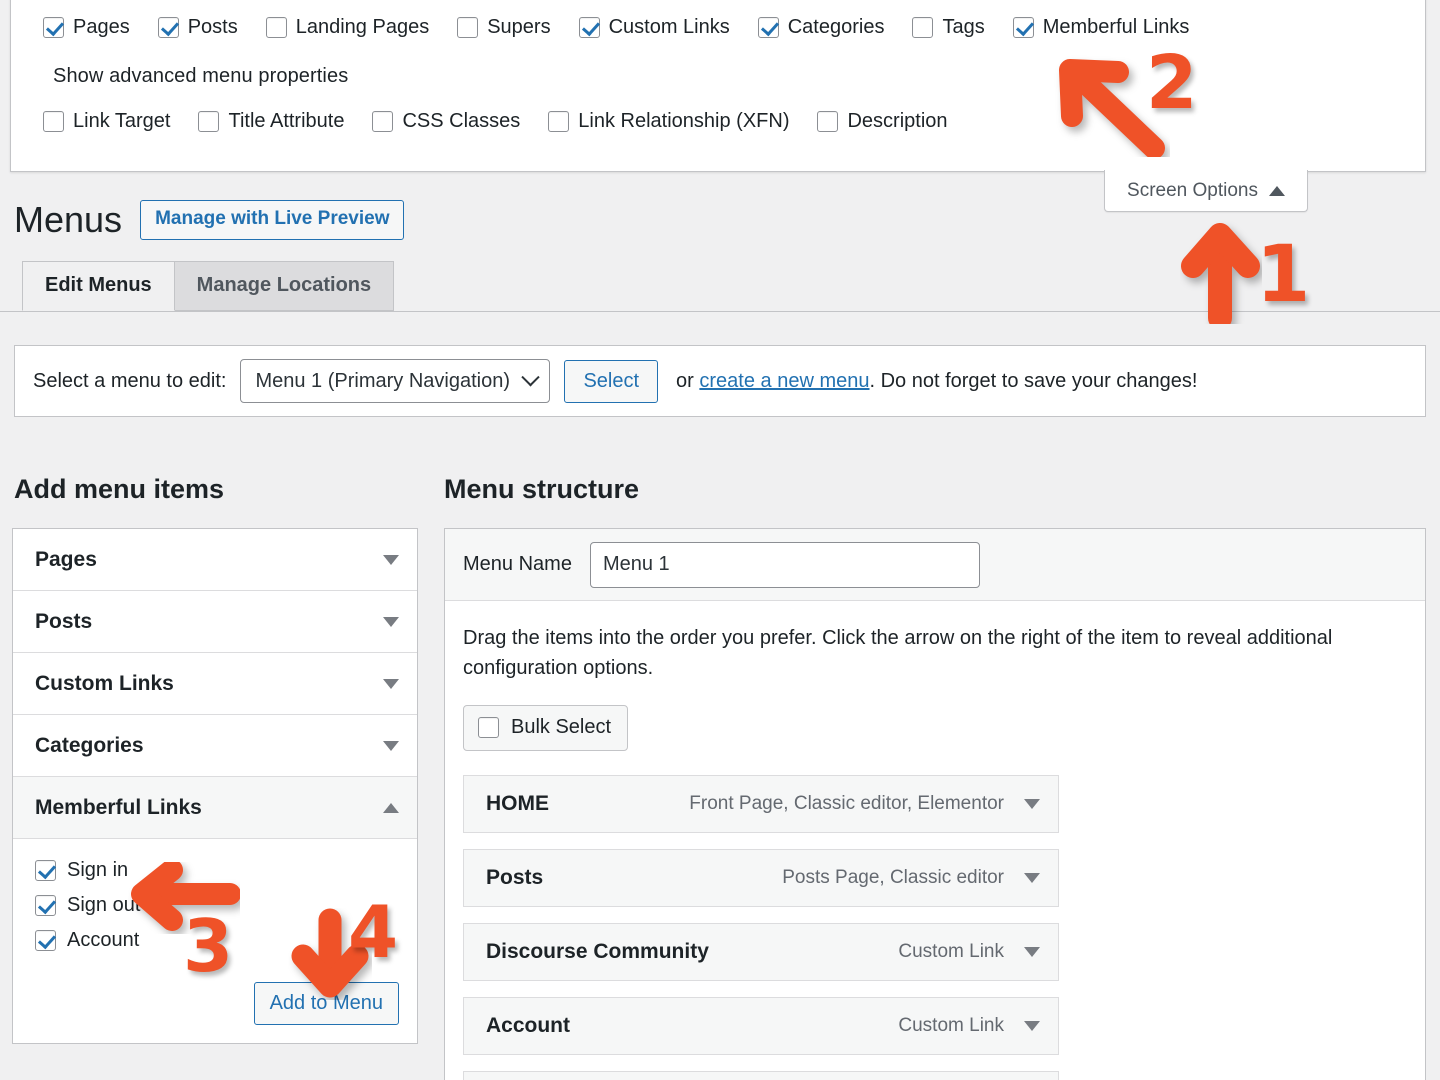 Image resolution: width=1440 pixels, height=1080 pixels. I want to click on checkbox-categories, so click(768, 27).